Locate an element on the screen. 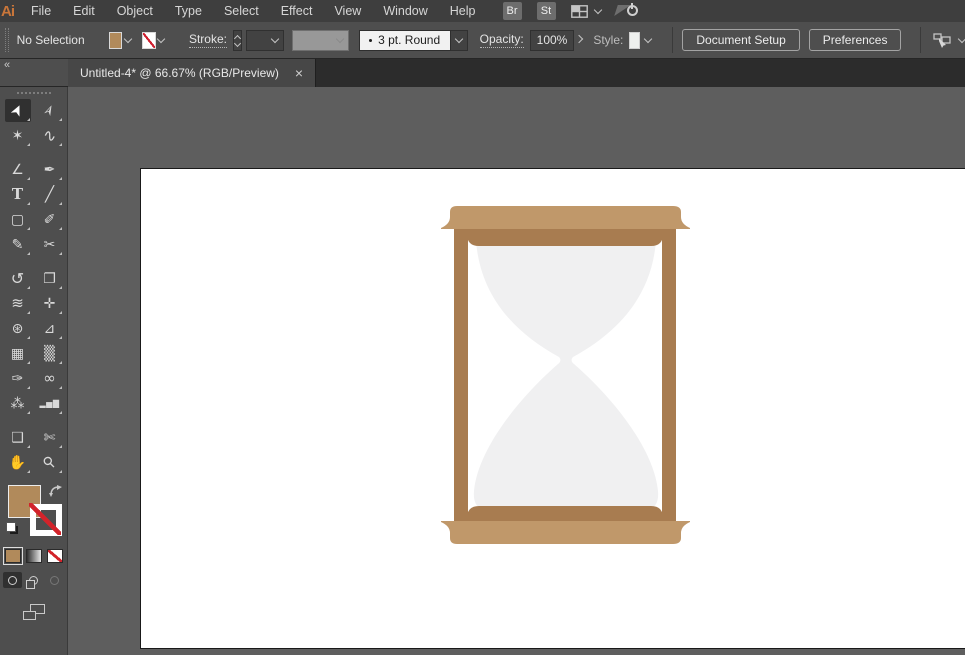  menu-file: File is located at coordinates (41, 11).